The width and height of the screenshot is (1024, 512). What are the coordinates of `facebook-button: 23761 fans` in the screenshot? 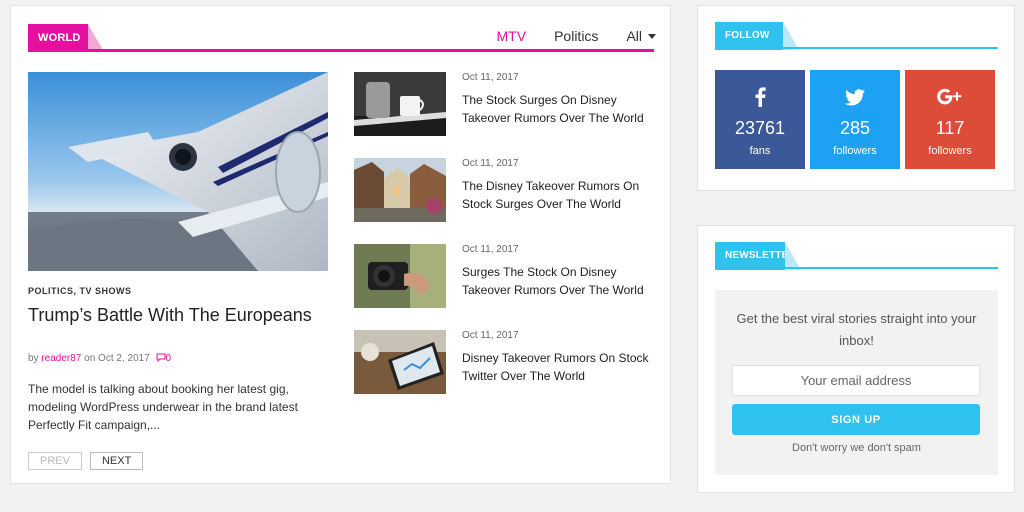 It's located at (760, 119).